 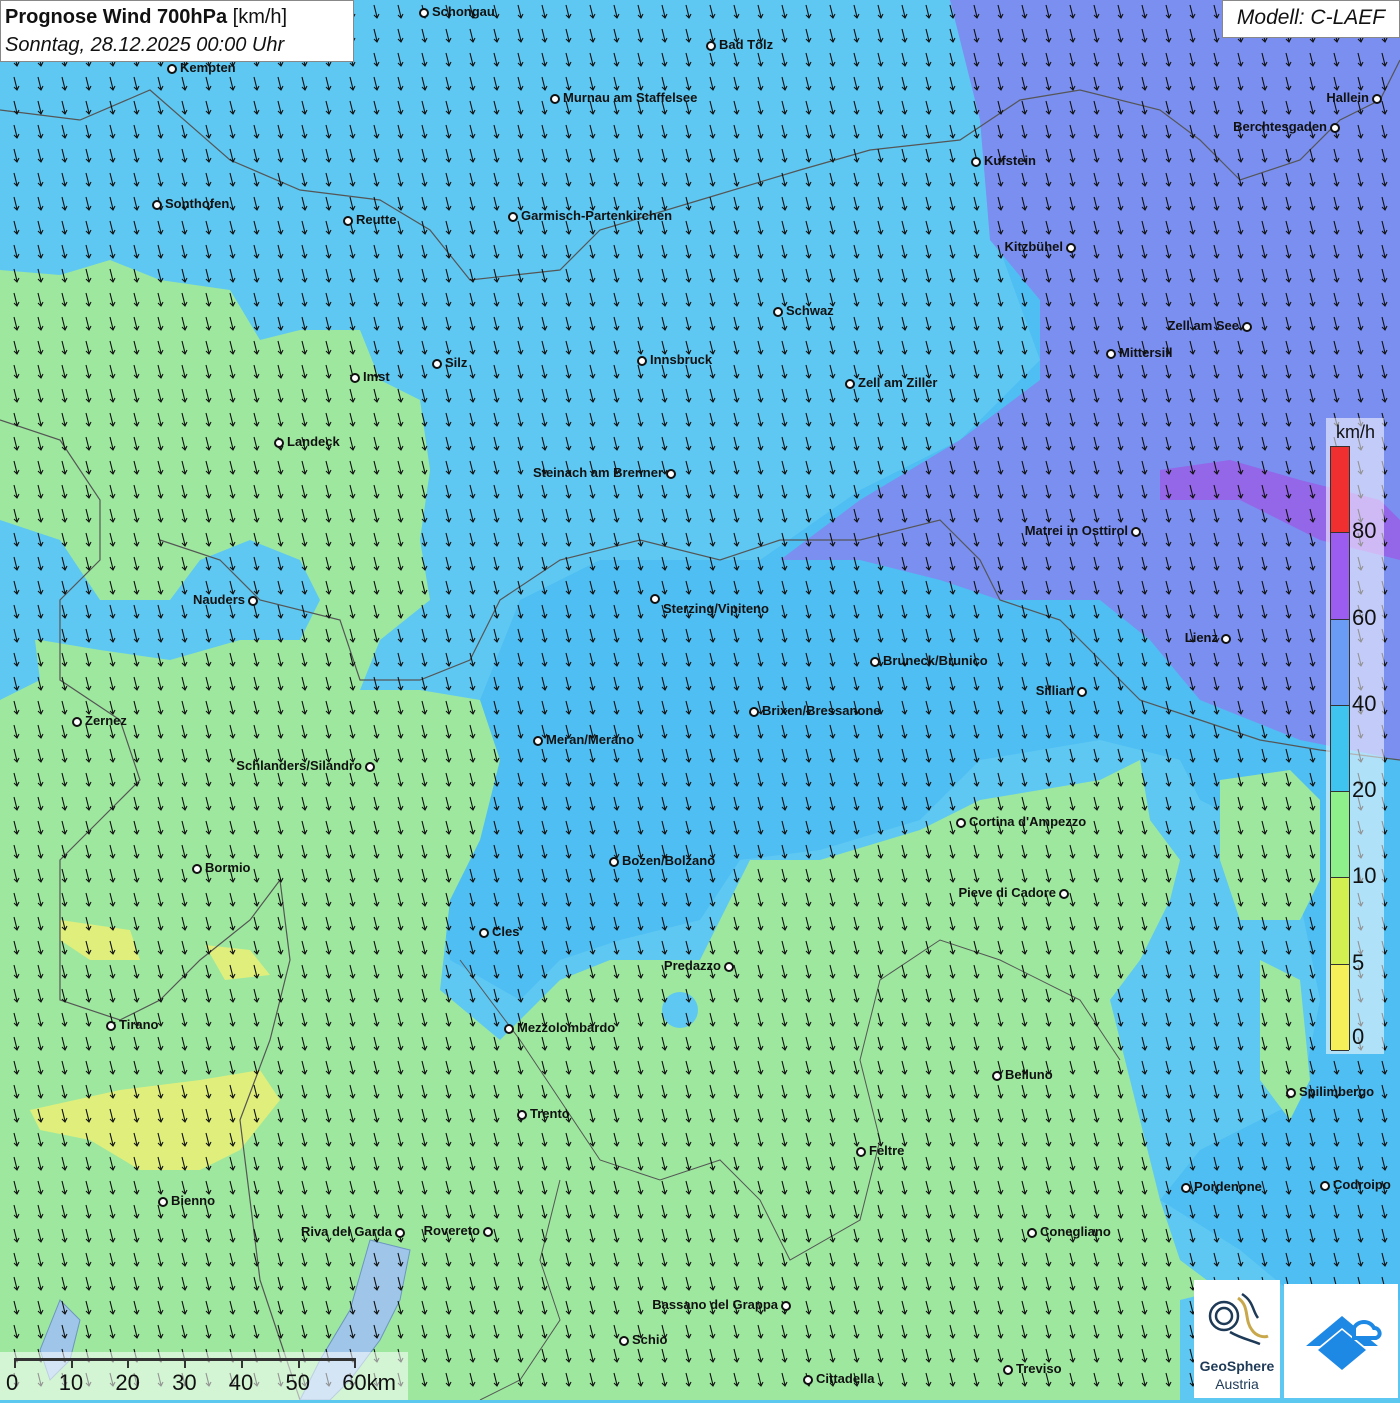 What do you see at coordinates (1358, 1036) in the screenshot?
I see `legend-tick-label: 0` at bounding box center [1358, 1036].